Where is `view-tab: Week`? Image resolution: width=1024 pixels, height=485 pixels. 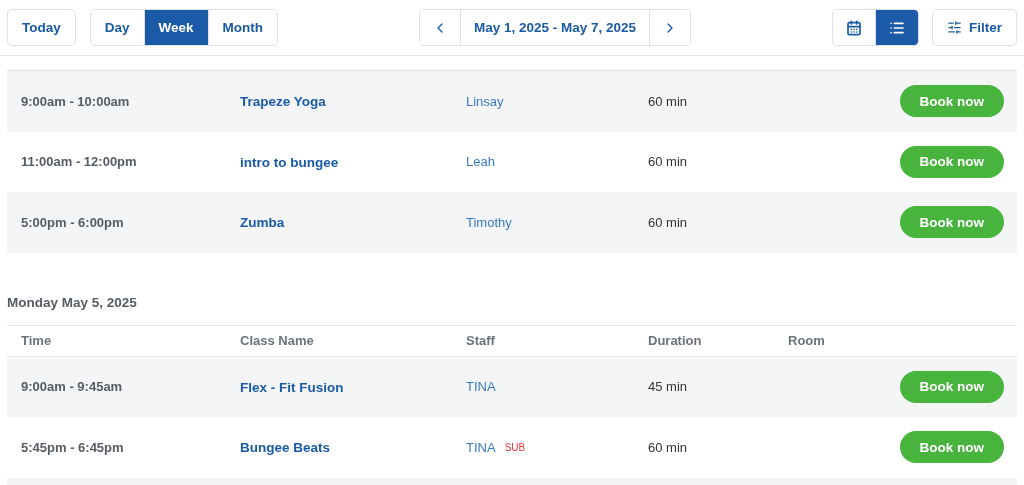 view-tab: Week is located at coordinates (175, 27).